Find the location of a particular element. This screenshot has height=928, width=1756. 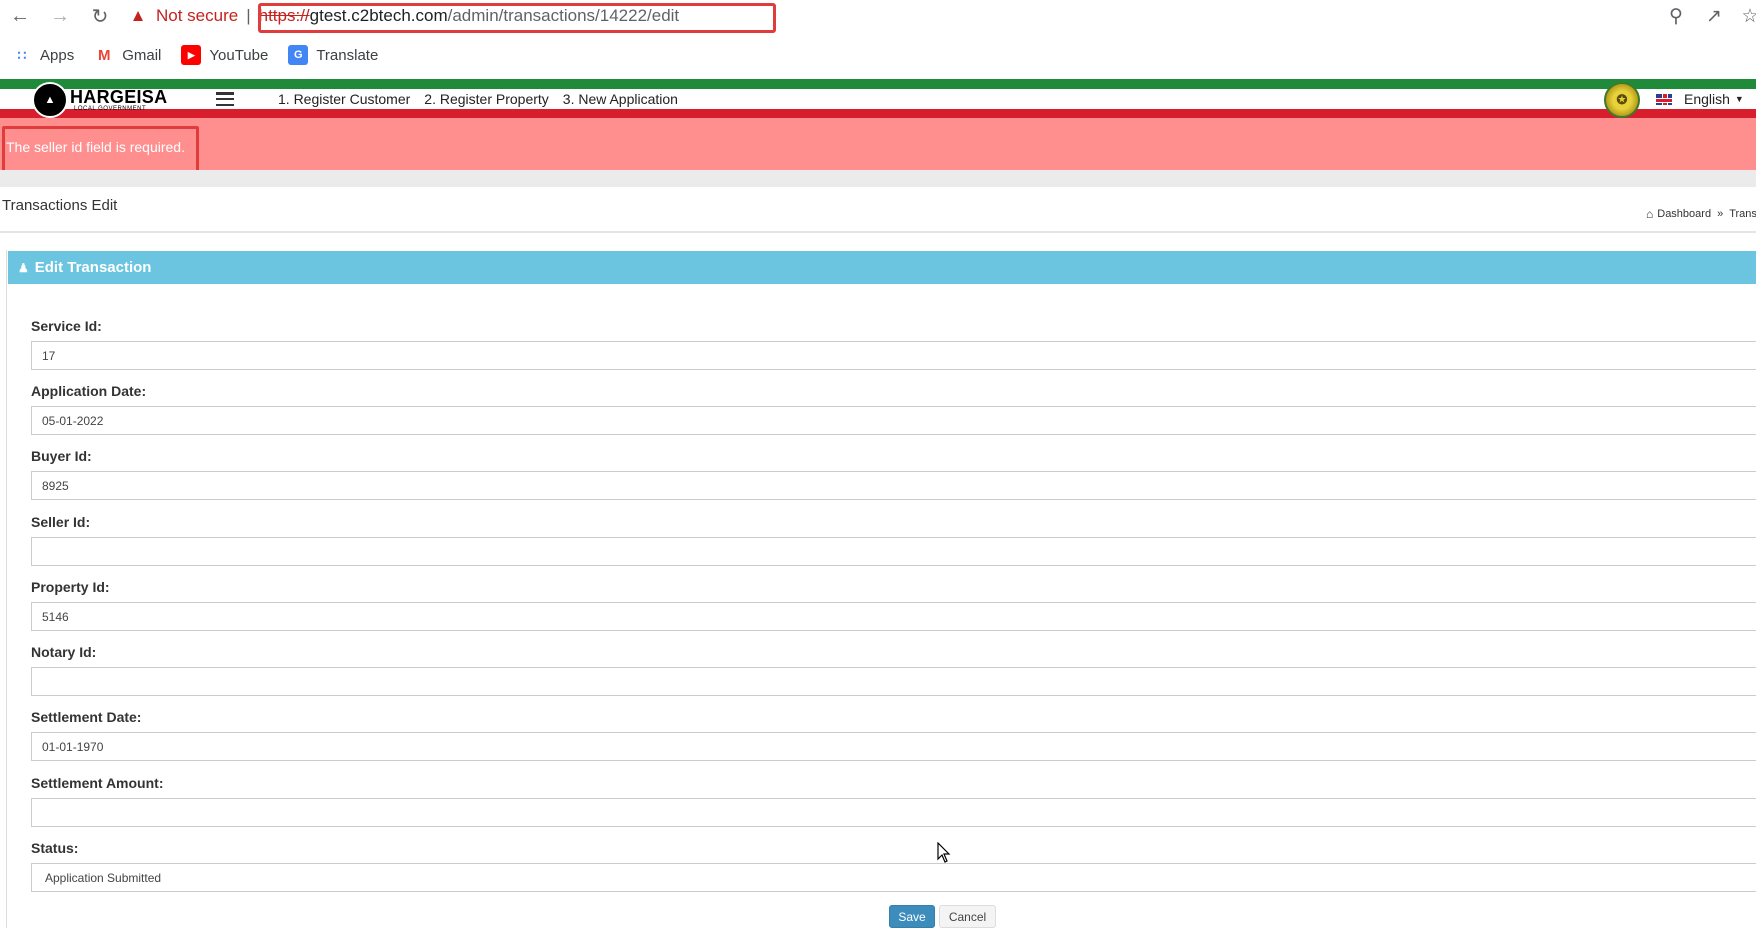

not-secure-label: Not secure is located at coordinates (197, 15).